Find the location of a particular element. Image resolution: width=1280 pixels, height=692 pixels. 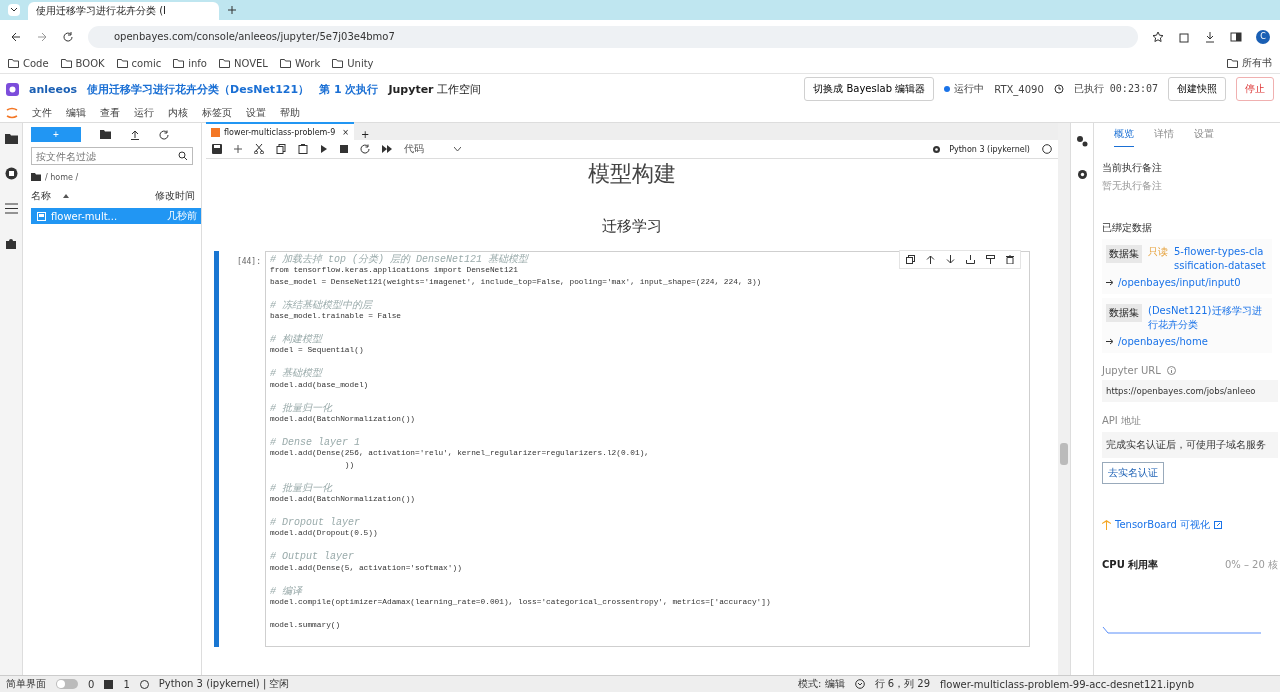

bookmark-star-icon is located at coordinates (1158, 36).